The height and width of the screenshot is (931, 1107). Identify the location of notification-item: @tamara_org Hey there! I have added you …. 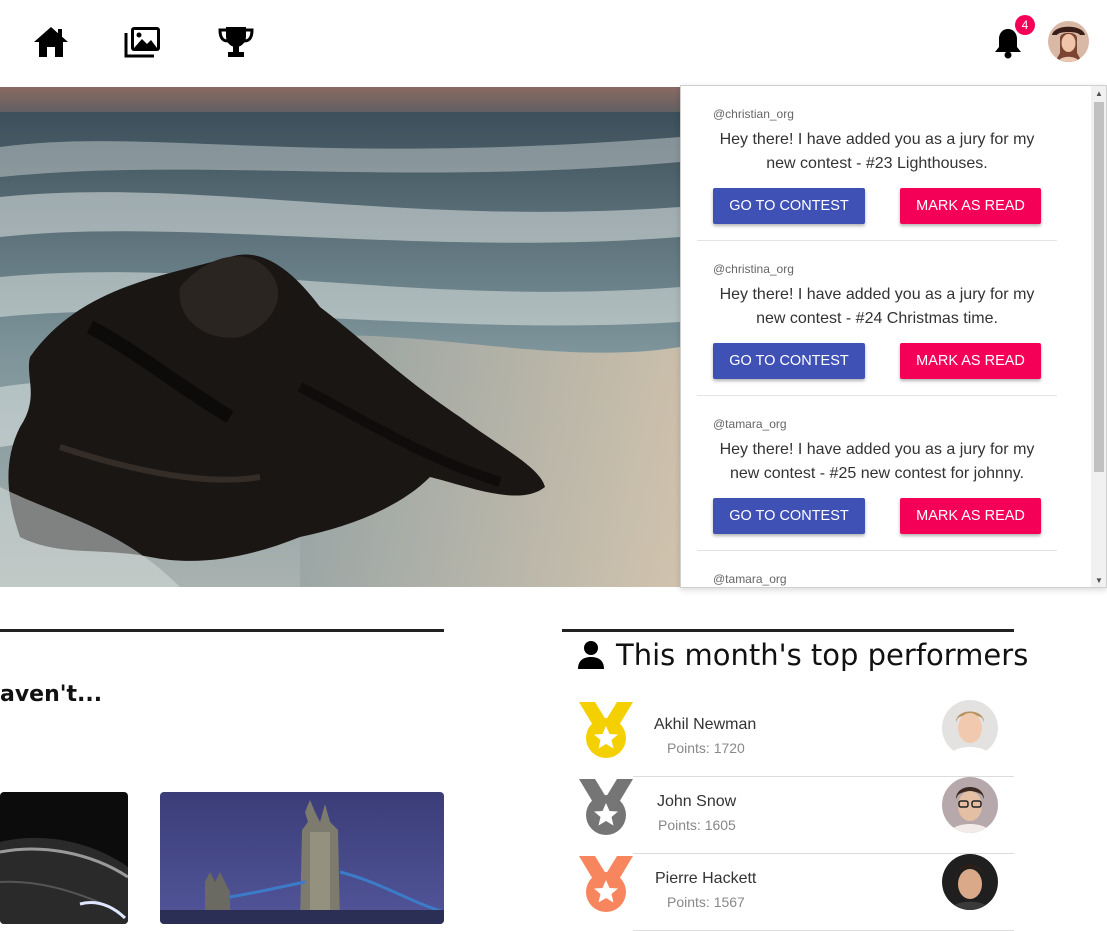
(877, 473).